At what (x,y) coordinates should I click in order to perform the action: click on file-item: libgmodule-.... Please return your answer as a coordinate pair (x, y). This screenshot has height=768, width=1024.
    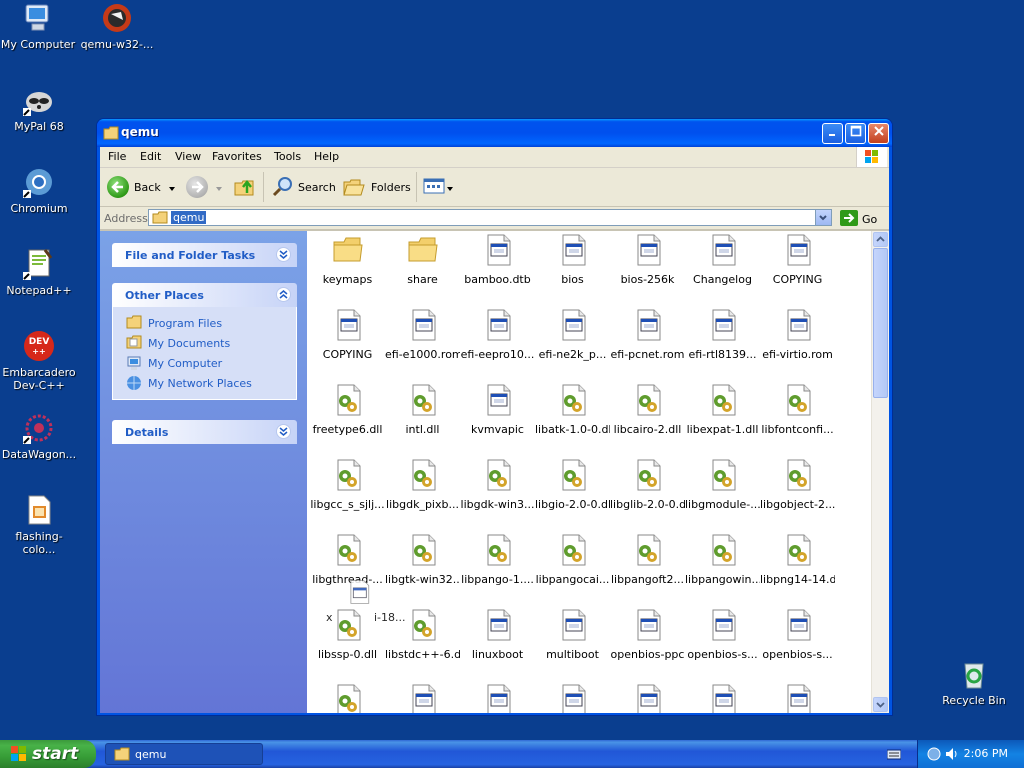
    Looking at the image, I should click on (722, 484).